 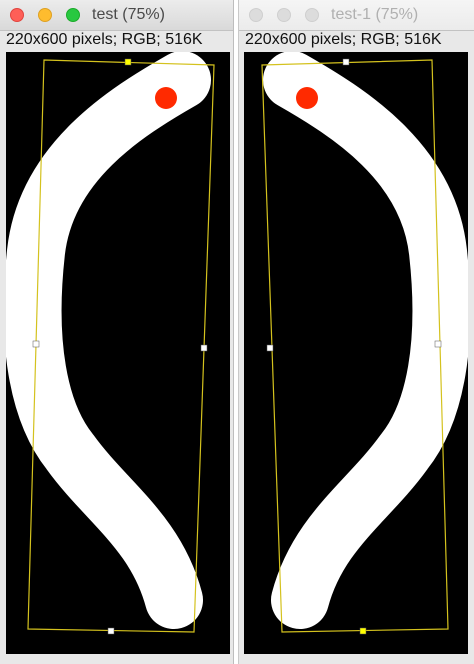 I want to click on window-title: test-1 (75%), so click(x=375, y=14).